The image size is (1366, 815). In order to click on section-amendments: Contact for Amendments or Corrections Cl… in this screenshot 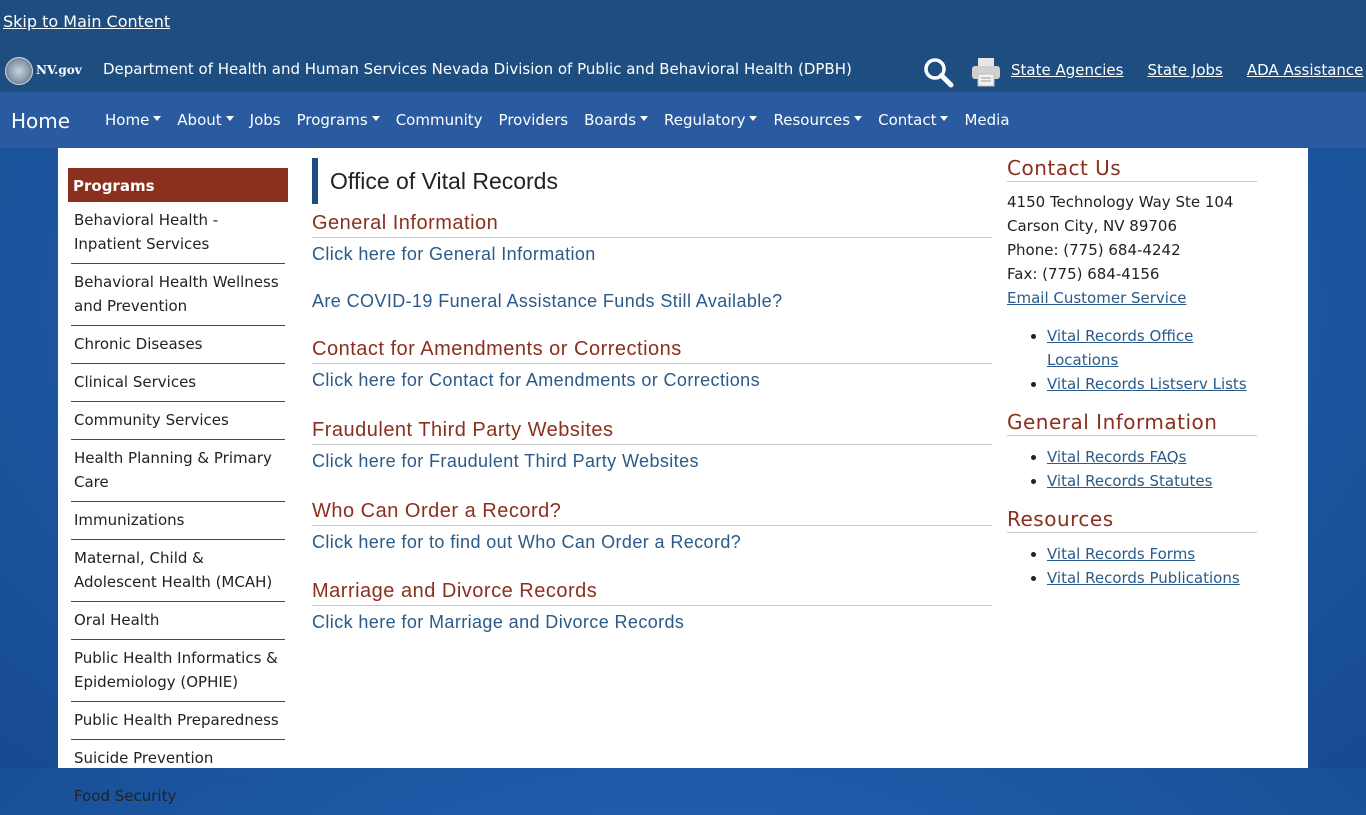, I will do `click(652, 364)`.